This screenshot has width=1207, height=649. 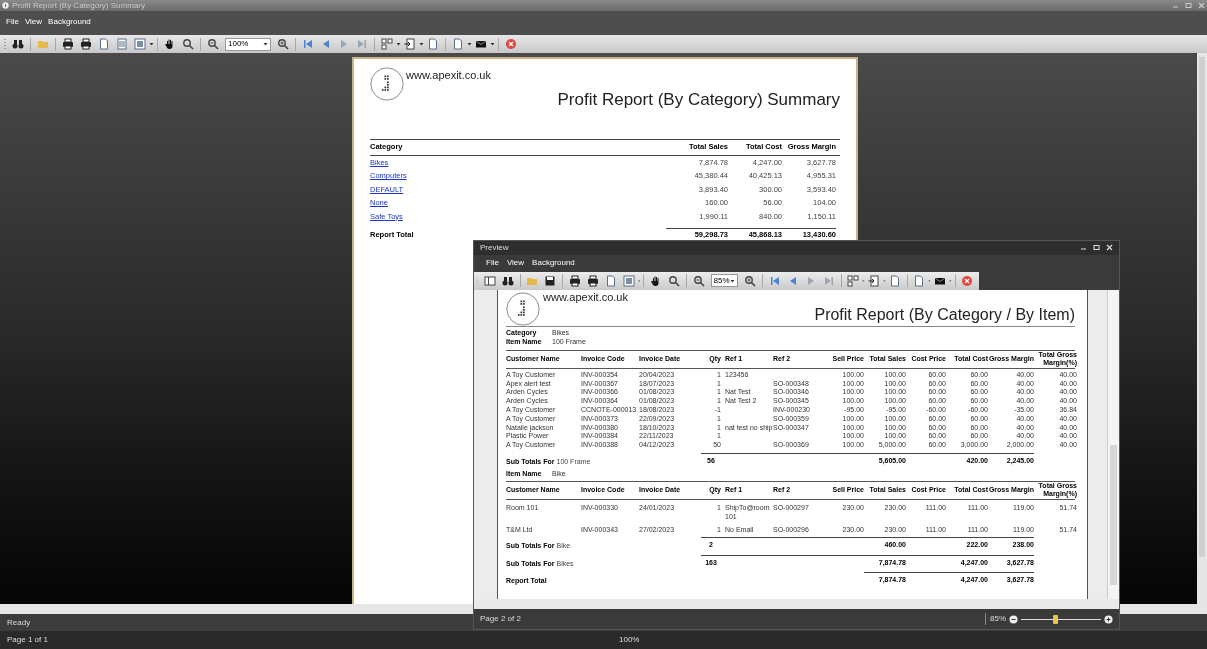 What do you see at coordinates (629, 640) in the screenshot?
I see `zoom-level: 100%` at bounding box center [629, 640].